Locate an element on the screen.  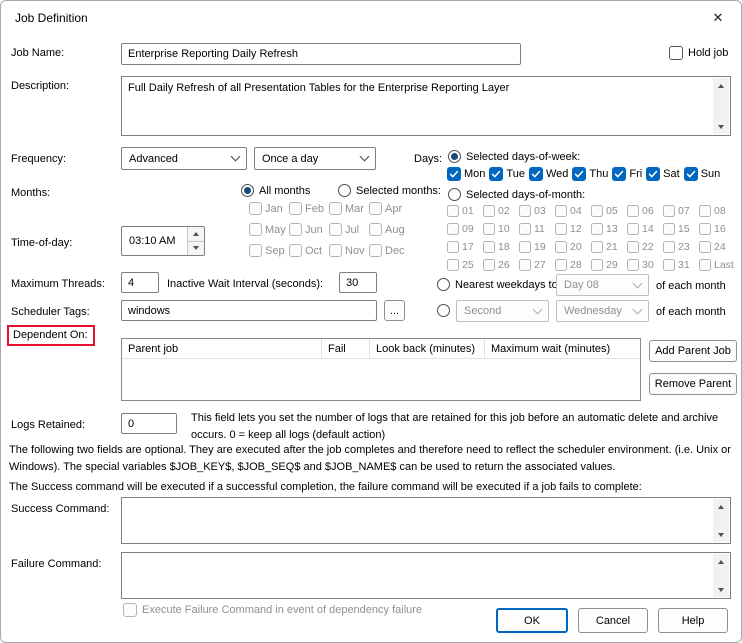
weekday-tue-checkbox: Tue is located at coordinates (507, 174).